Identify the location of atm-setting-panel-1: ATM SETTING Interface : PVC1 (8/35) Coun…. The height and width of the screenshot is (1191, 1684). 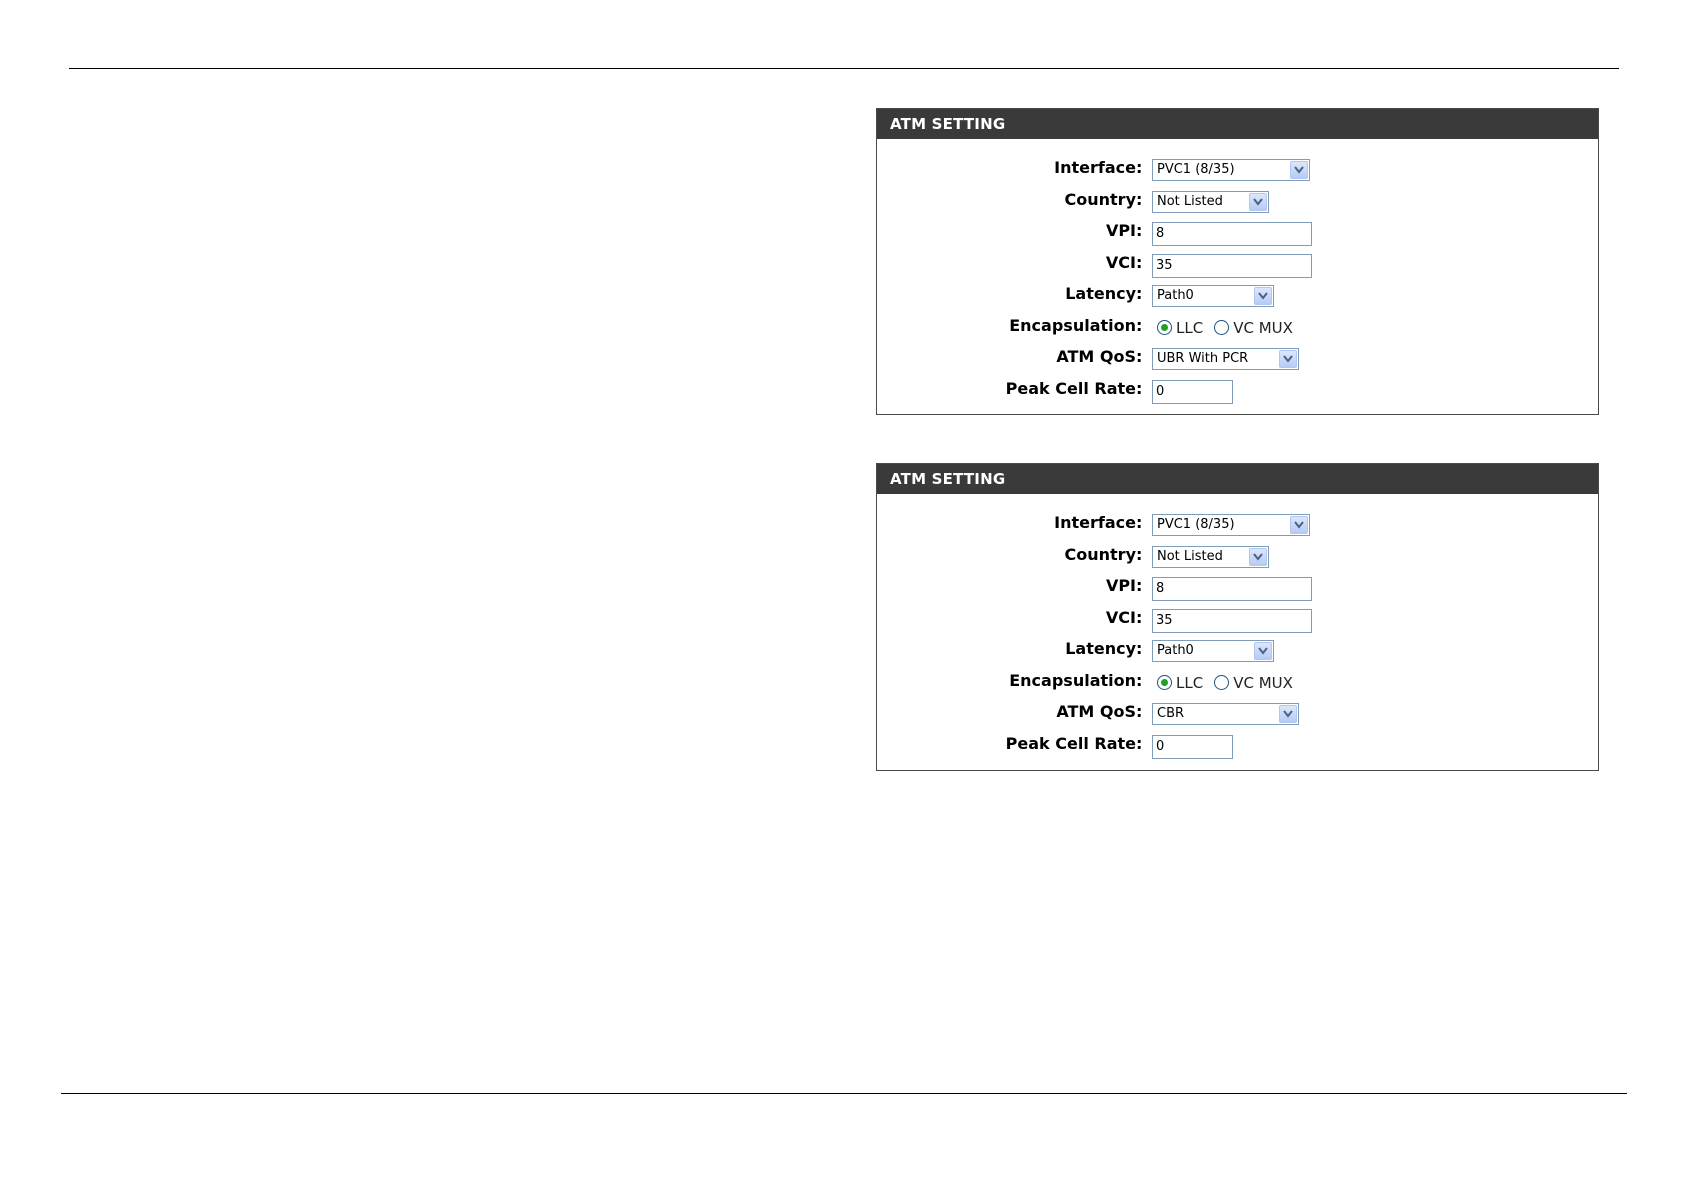
(1237, 261).